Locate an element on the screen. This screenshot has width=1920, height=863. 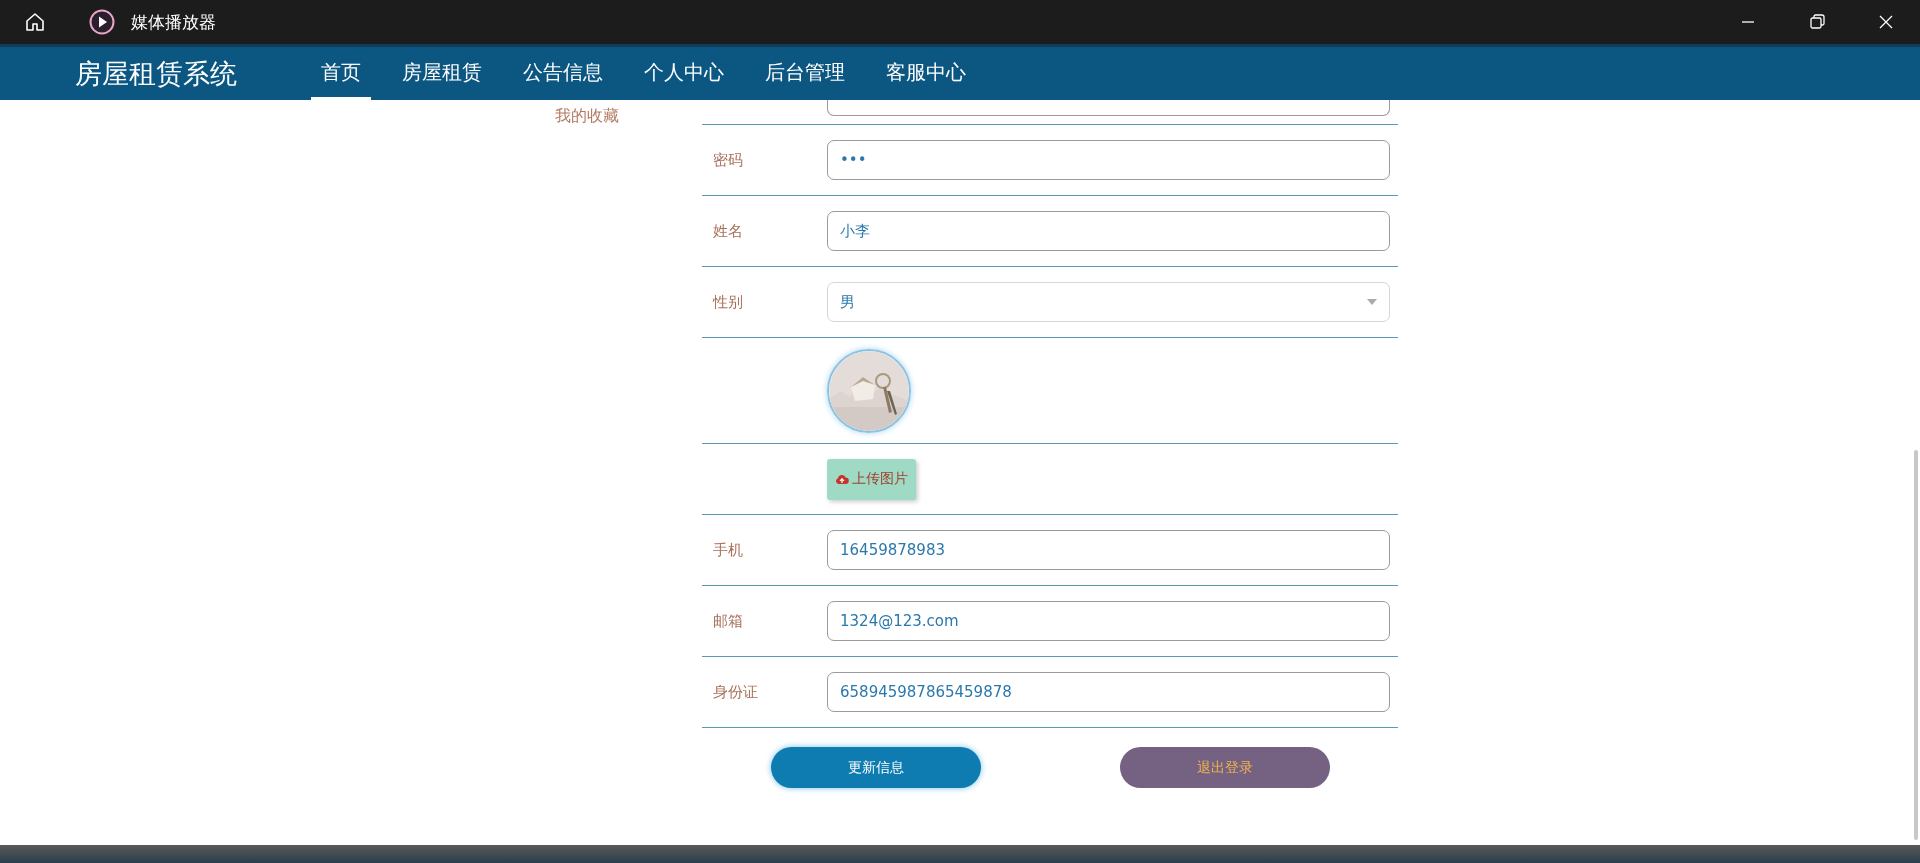
input-field: 1324@123.com is located at coordinates (1108, 621).